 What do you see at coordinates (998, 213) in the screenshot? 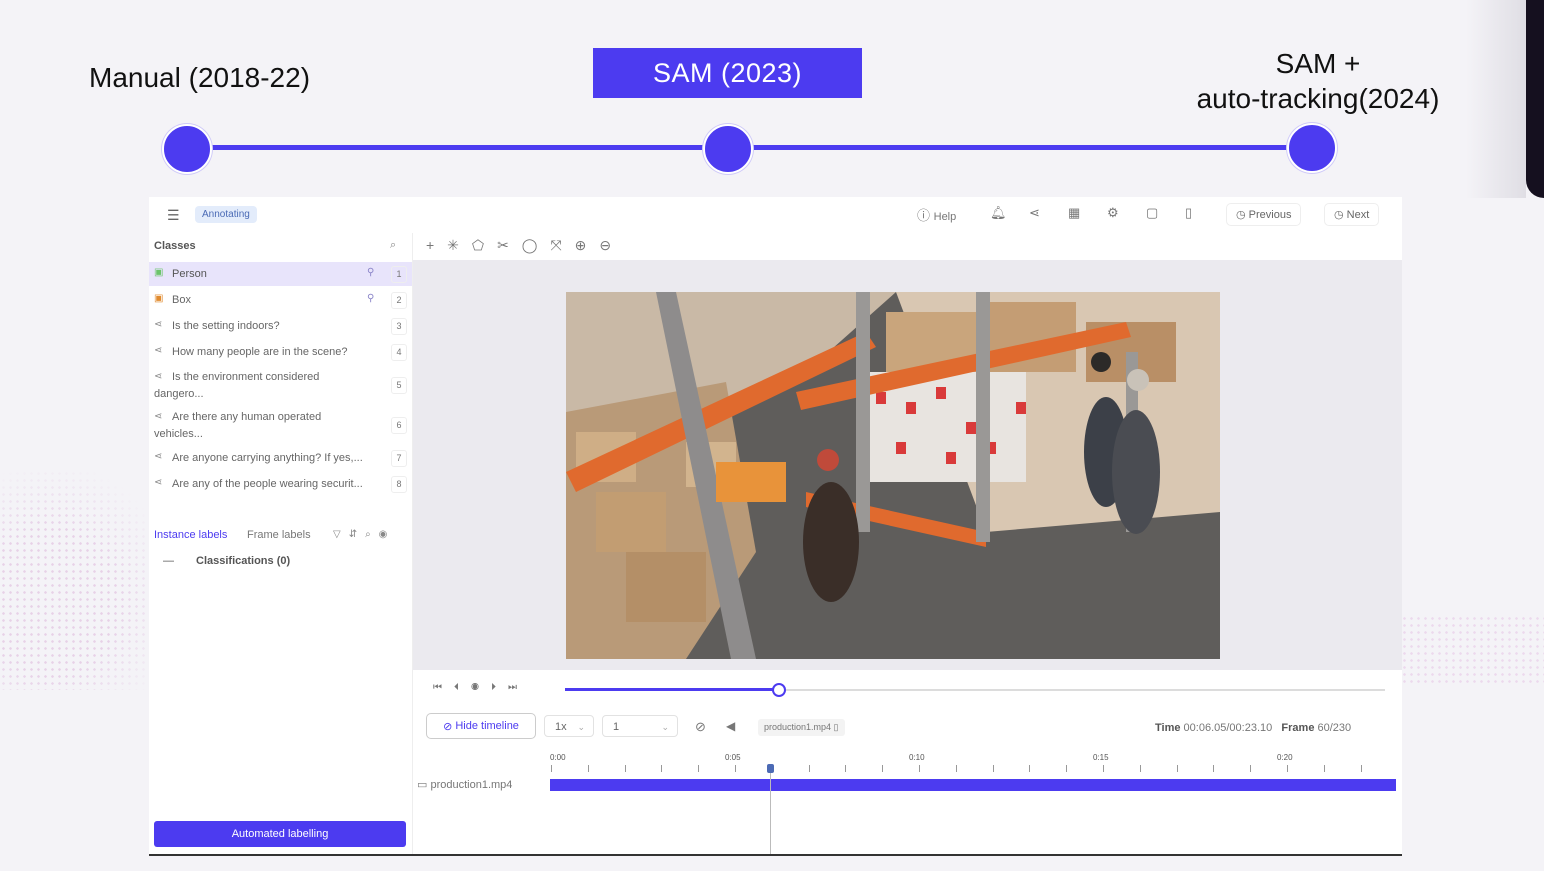
I see `bell-icon: 🔔︎` at bounding box center [998, 213].